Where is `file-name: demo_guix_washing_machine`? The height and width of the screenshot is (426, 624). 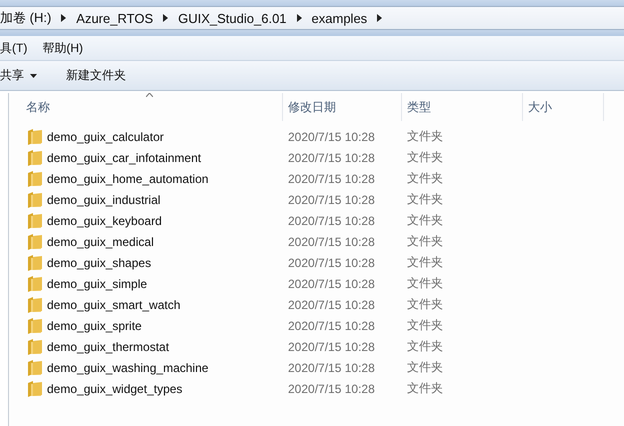
file-name: demo_guix_washing_machine is located at coordinates (127, 367).